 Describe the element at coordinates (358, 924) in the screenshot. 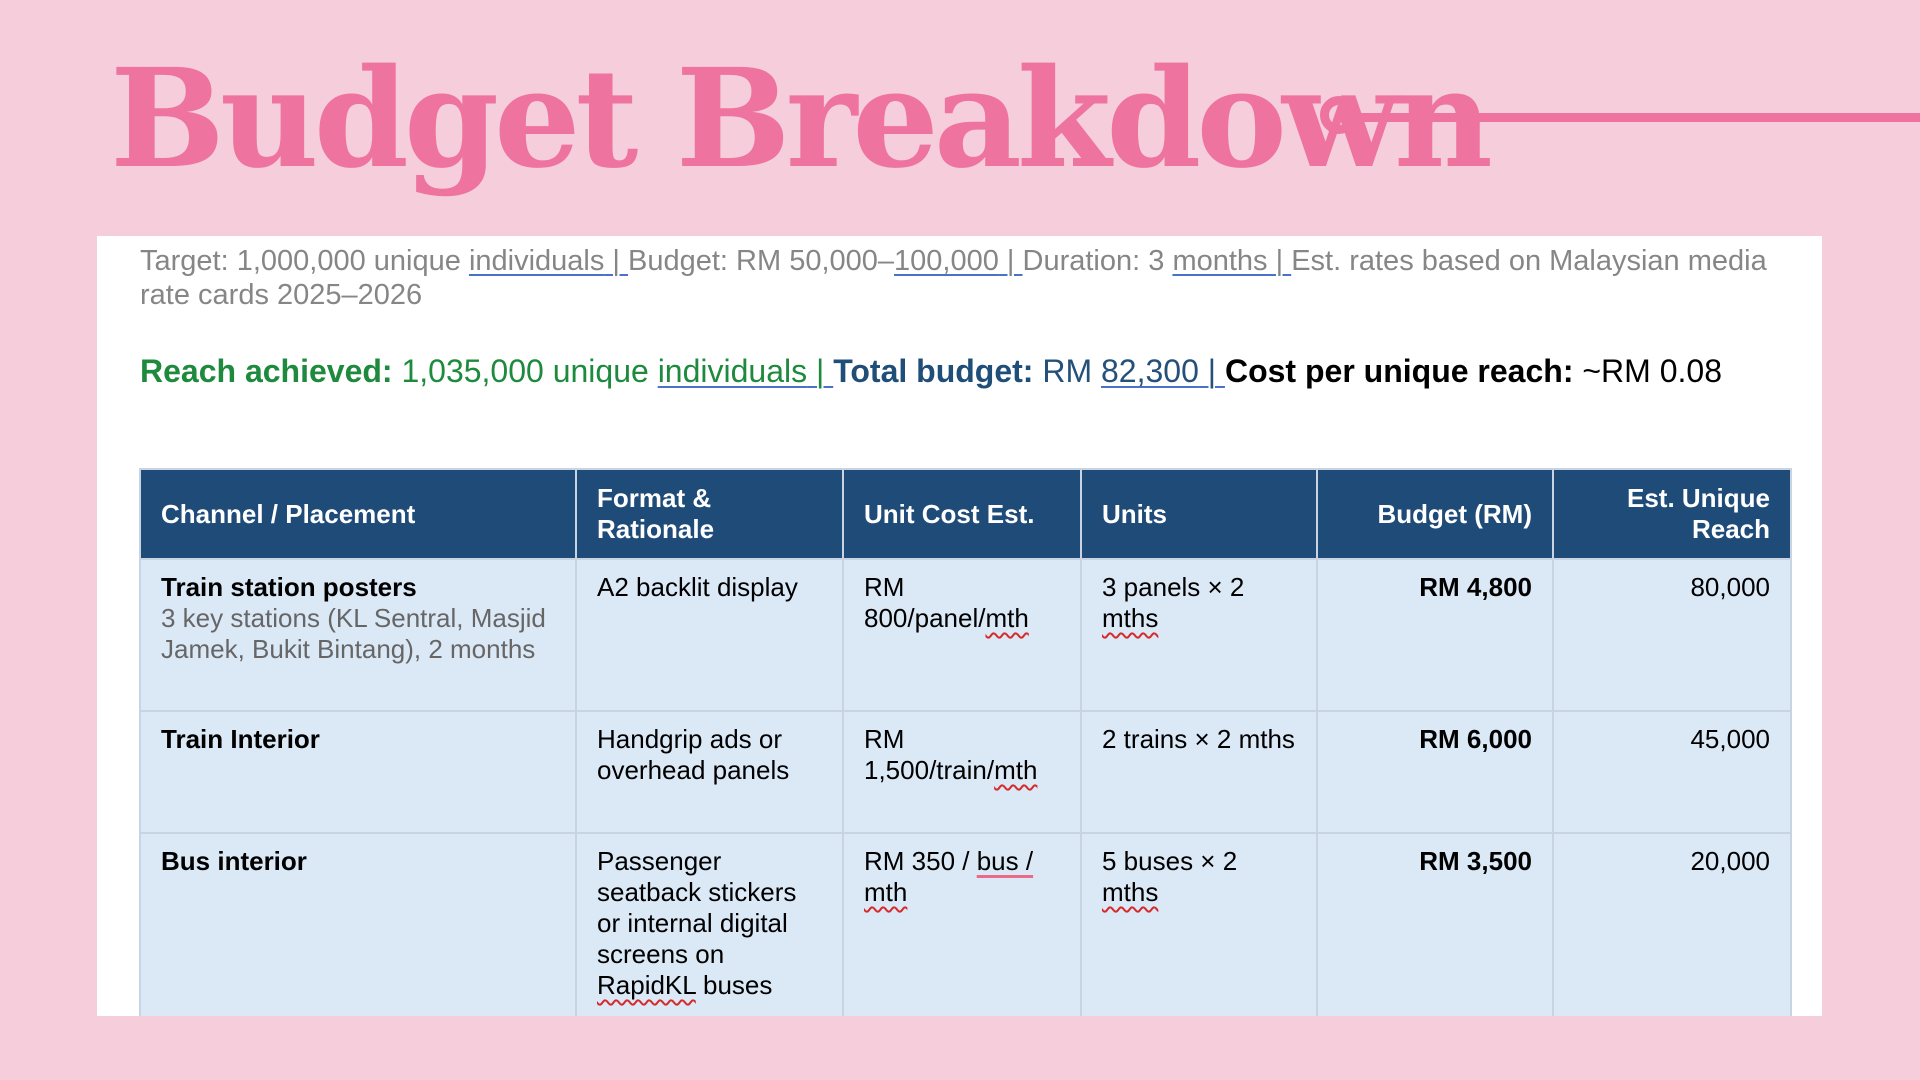

I see `cell-channel: Bus interior` at that location.